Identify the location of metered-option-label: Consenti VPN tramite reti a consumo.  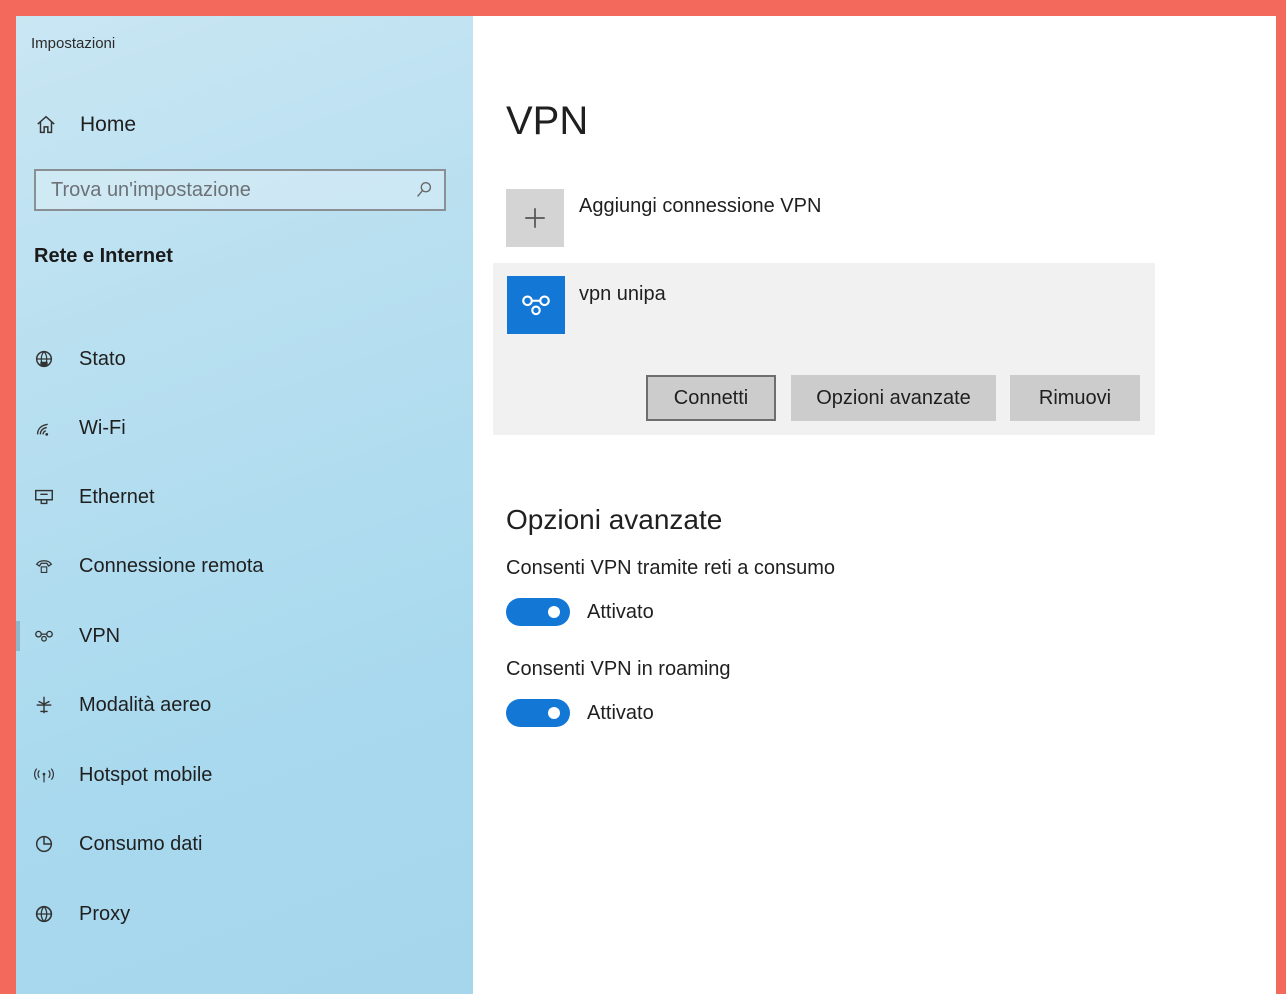
(671, 568).